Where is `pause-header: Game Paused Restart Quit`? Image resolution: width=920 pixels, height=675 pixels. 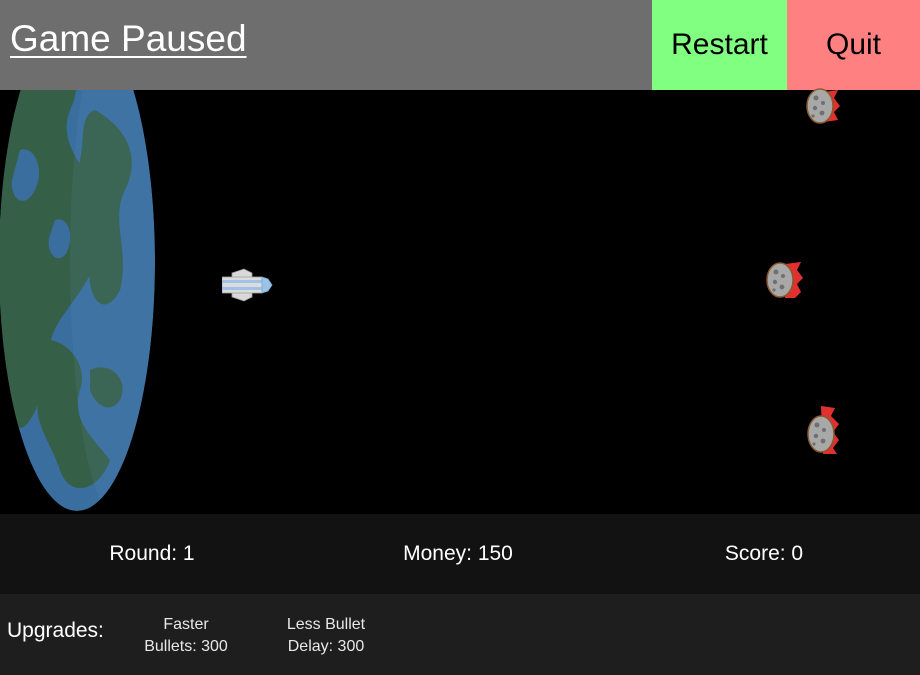
pause-header: Game Paused Restart Quit is located at coordinates (460, 45).